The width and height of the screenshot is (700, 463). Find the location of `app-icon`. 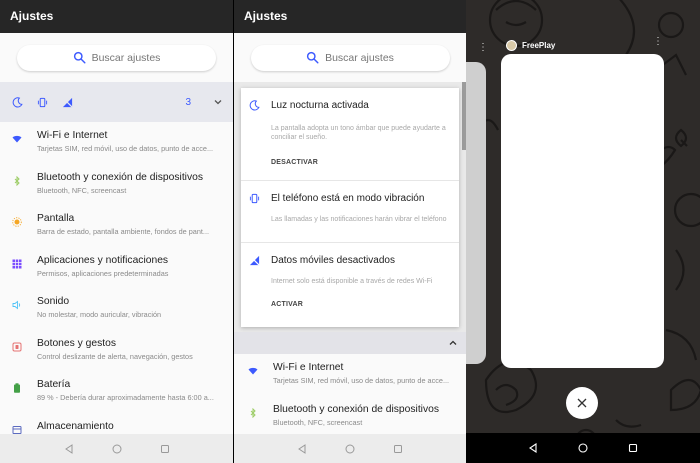

app-icon is located at coordinates (511, 45).